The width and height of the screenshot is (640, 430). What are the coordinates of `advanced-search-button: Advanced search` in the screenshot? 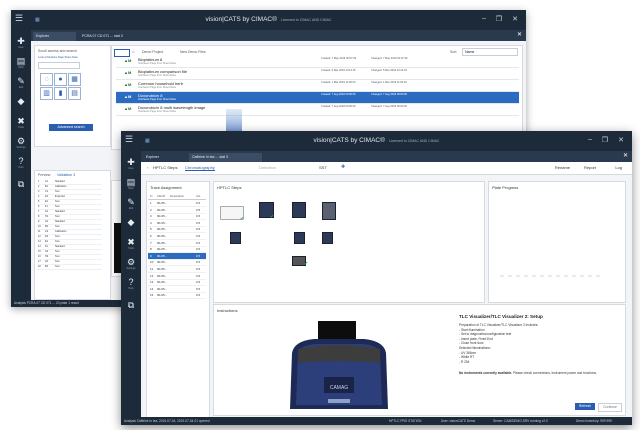 It's located at (71, 127).